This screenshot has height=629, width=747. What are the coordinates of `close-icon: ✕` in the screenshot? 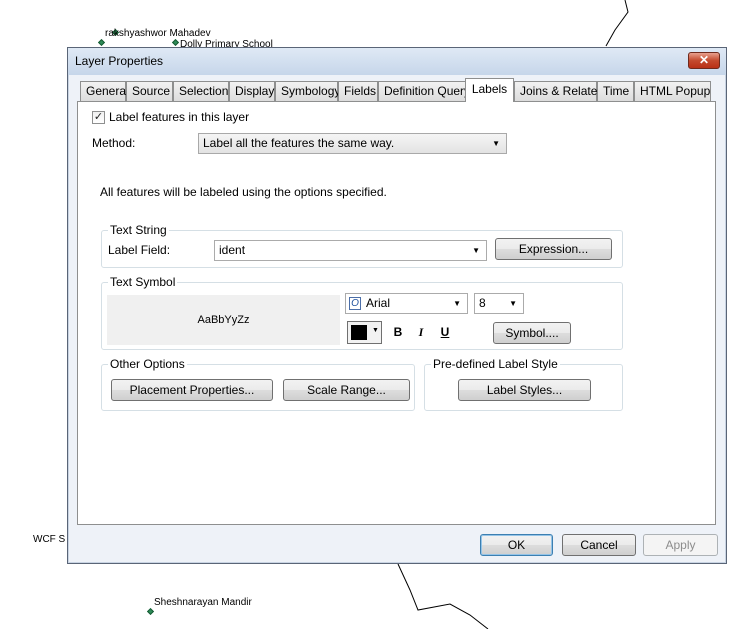 It's located at (704, 60).